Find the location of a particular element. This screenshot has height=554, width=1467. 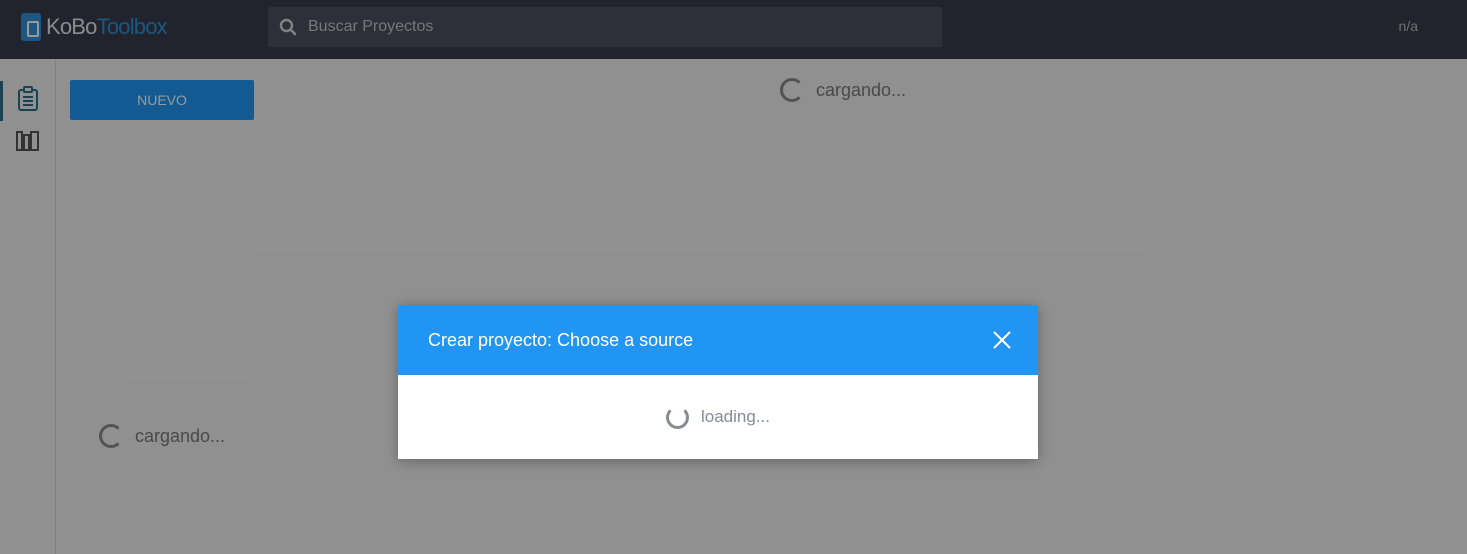

close-icon is located at coordinates (1002, 340).